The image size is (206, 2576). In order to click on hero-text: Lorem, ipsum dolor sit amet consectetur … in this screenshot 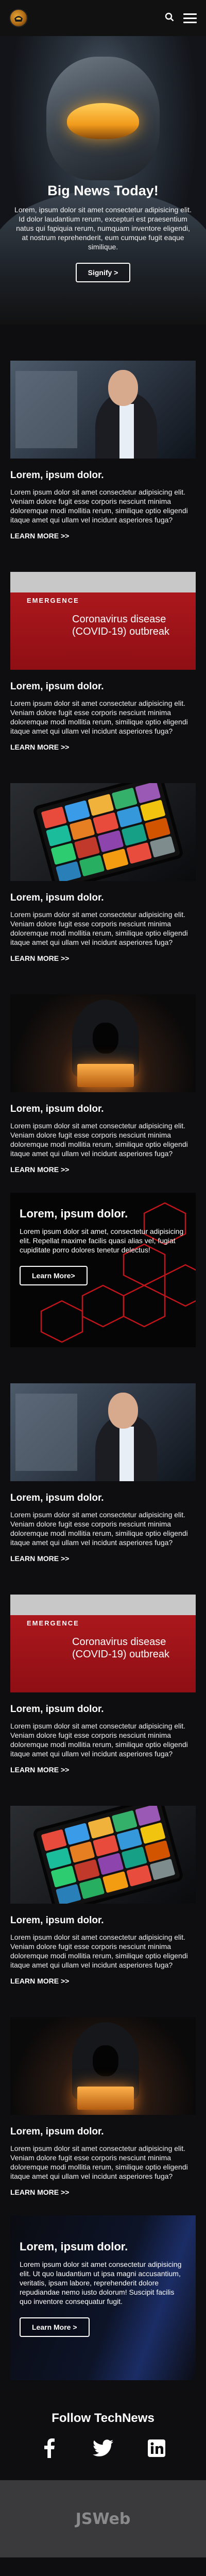, I will do `click(103, 228)`.